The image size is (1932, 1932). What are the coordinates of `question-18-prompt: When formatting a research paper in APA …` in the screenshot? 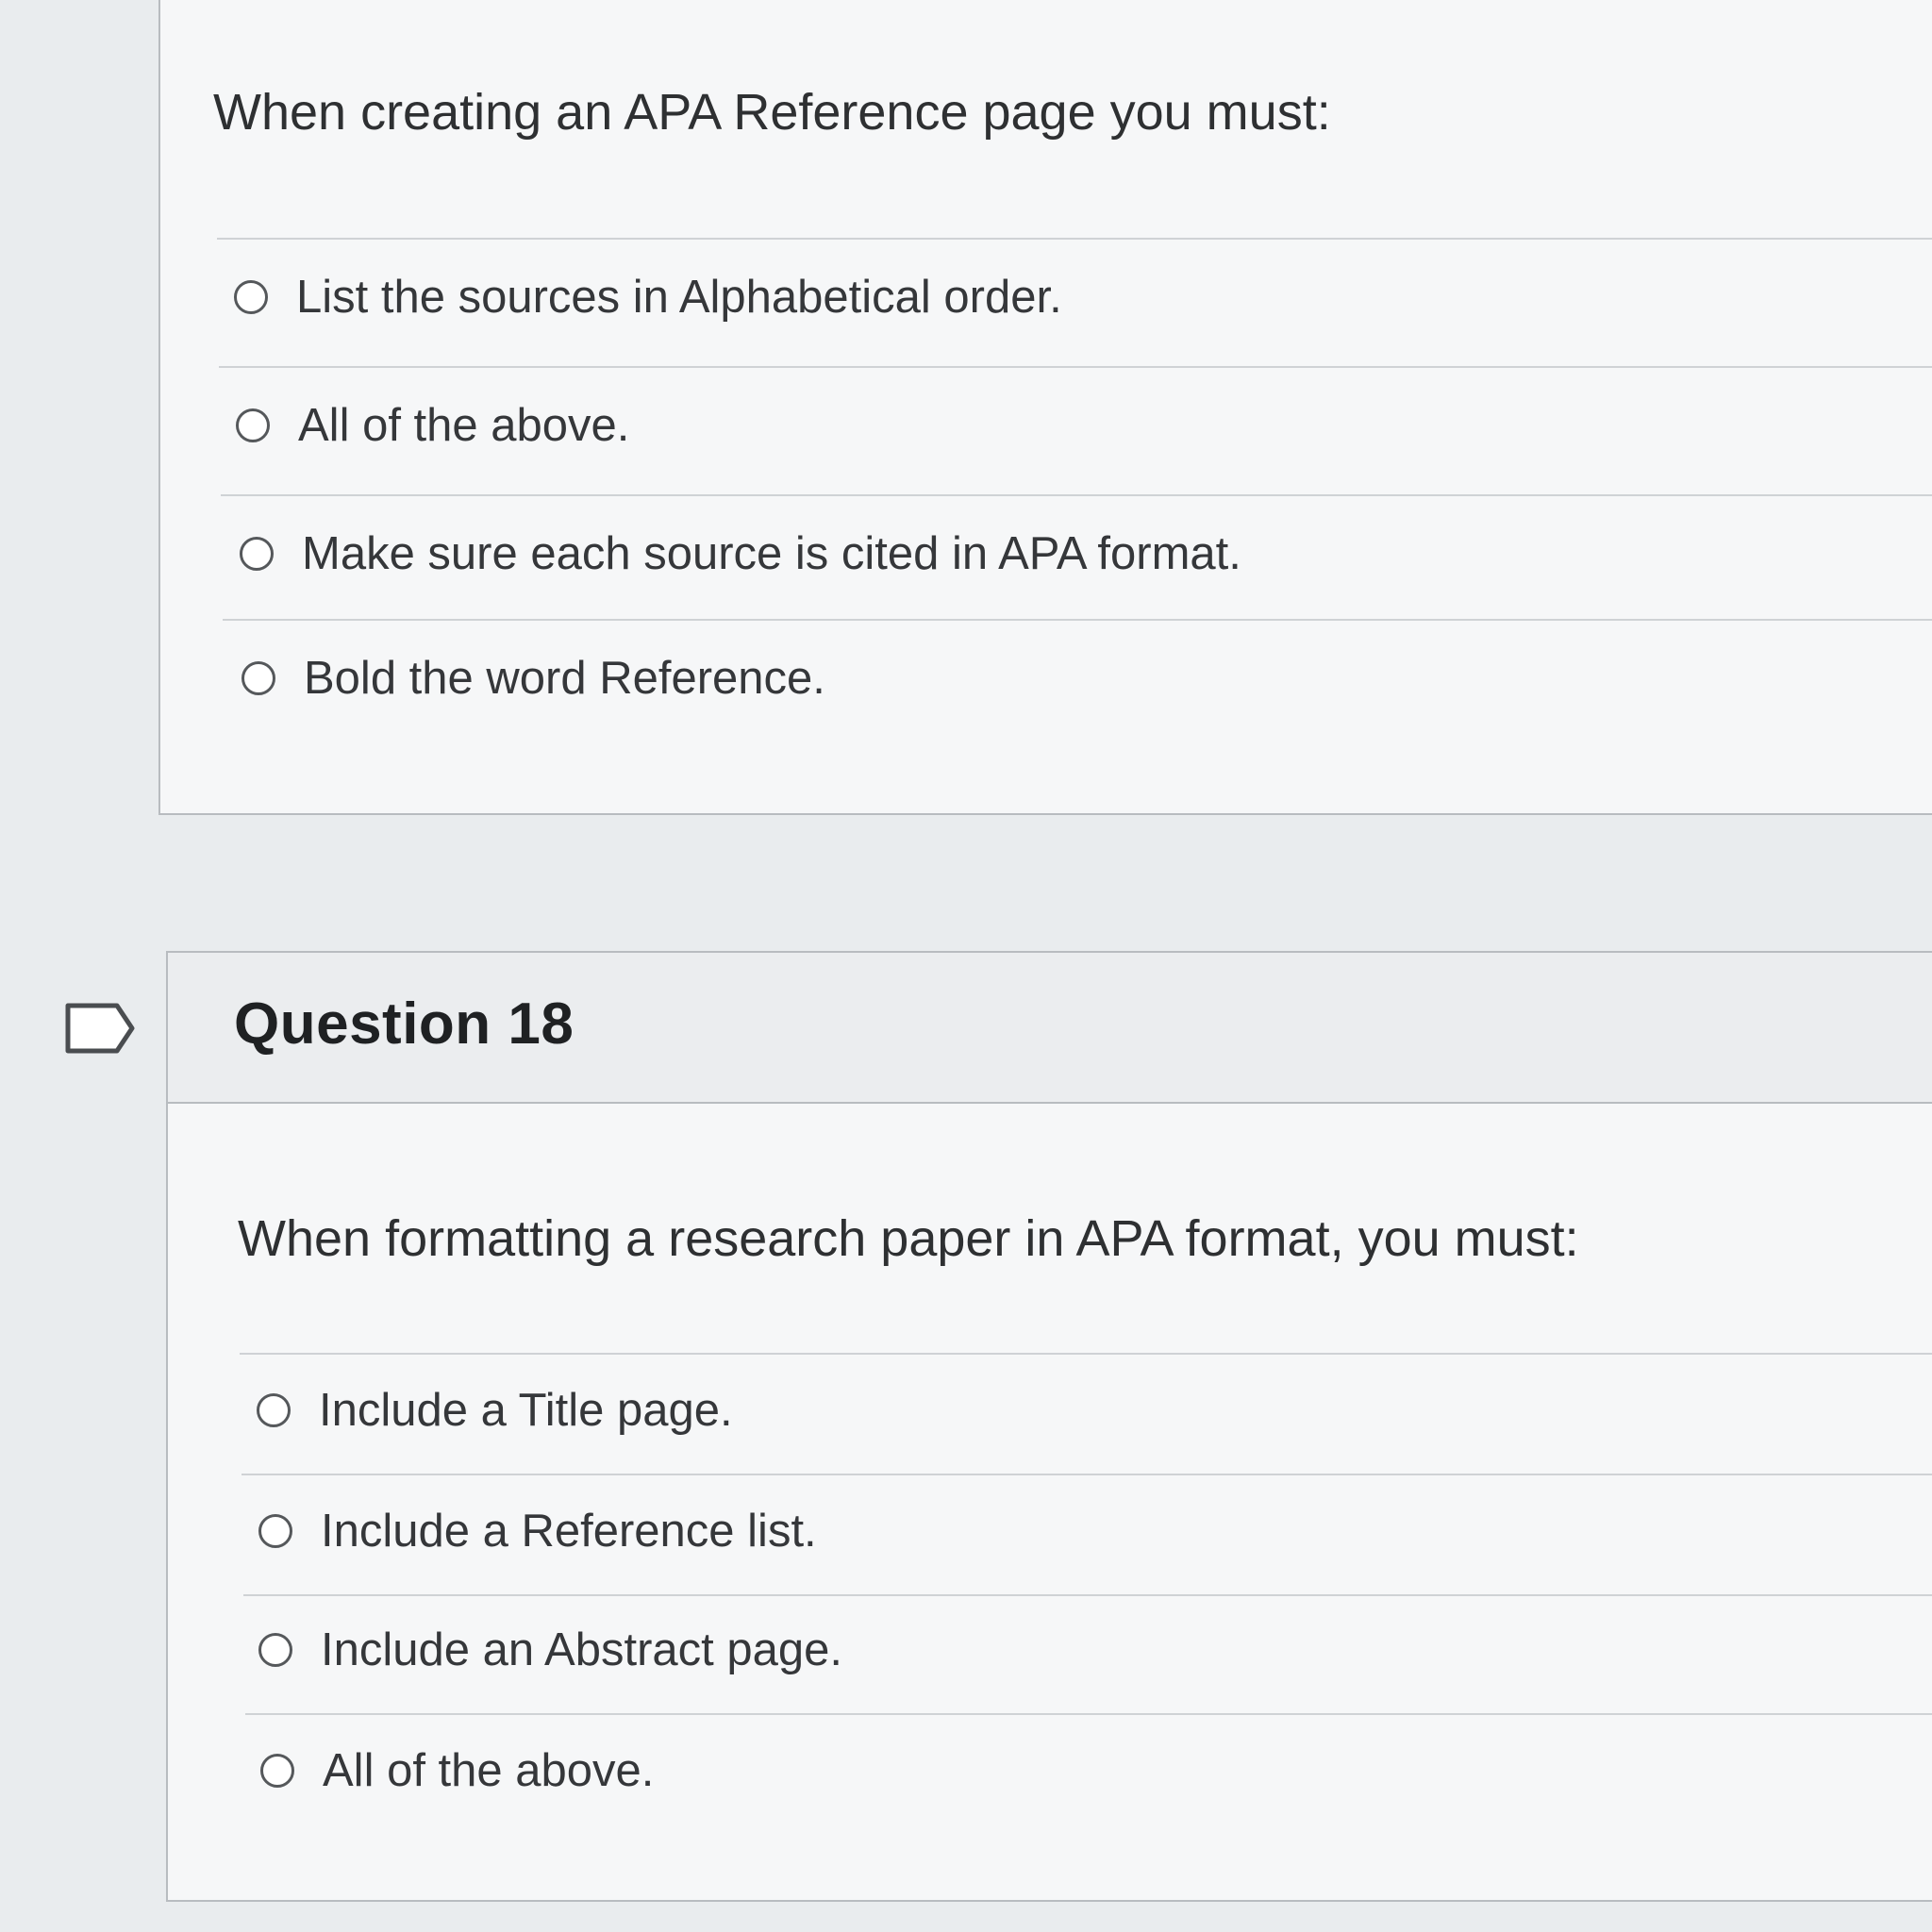 It's located at (909, 1238).